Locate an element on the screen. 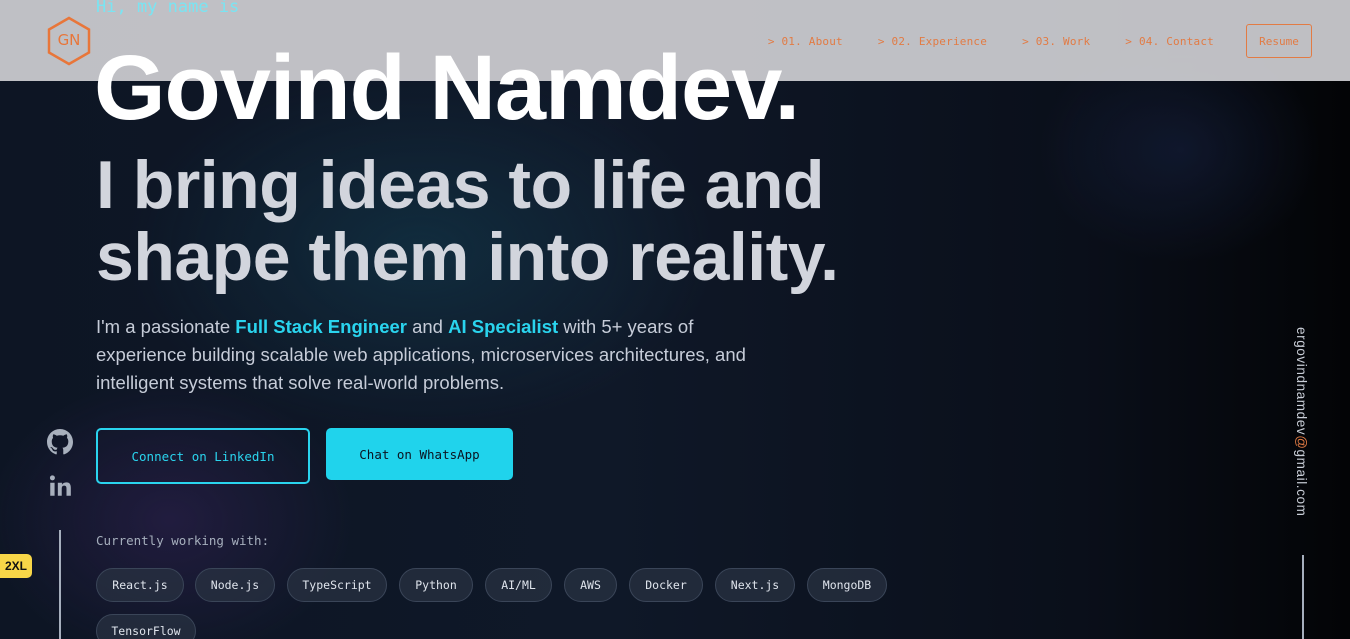 The height and width of the screenshot is (639, 1350). connect-linkedin-button: Connect on LinkedIn is located at coordinates (203, 456).